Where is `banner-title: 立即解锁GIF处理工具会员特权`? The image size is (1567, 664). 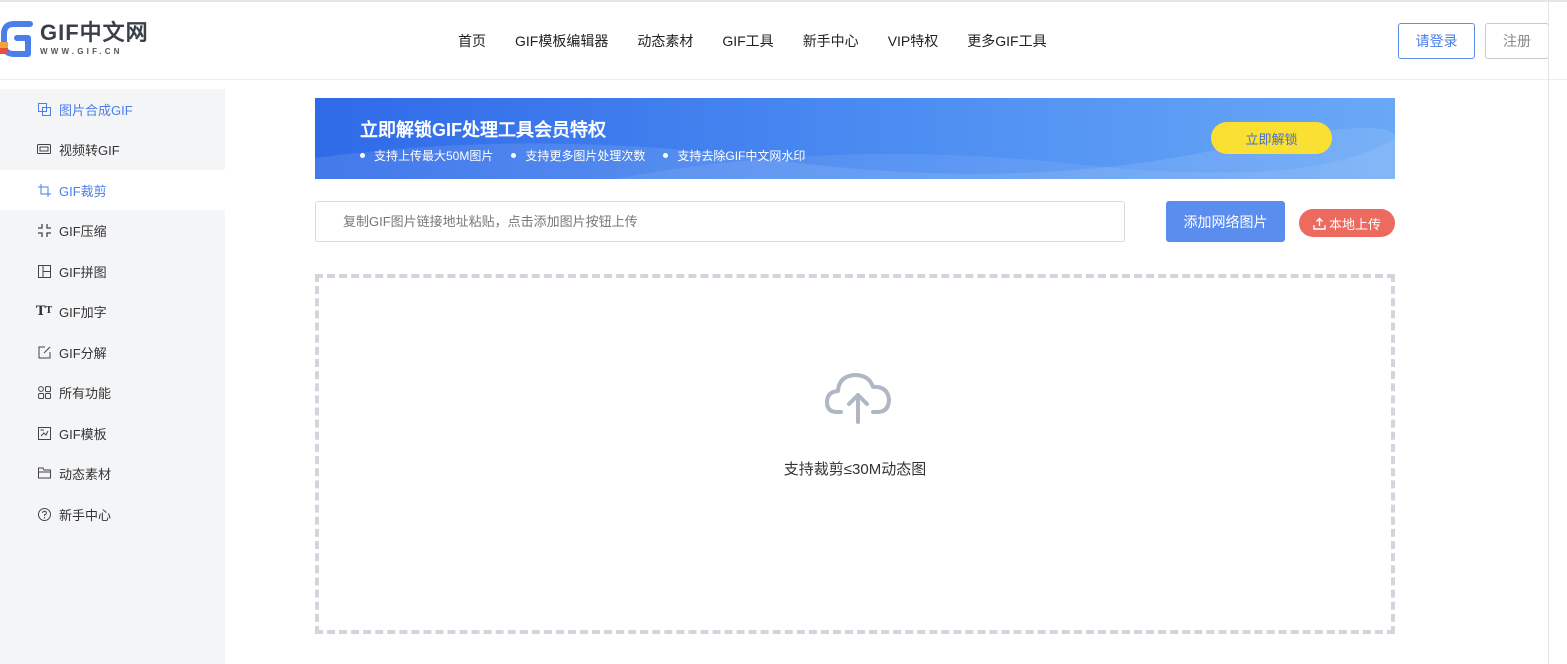 banner-title: 立即解锁GIF处理工具会员特权 is located at coordinates (483, 130).